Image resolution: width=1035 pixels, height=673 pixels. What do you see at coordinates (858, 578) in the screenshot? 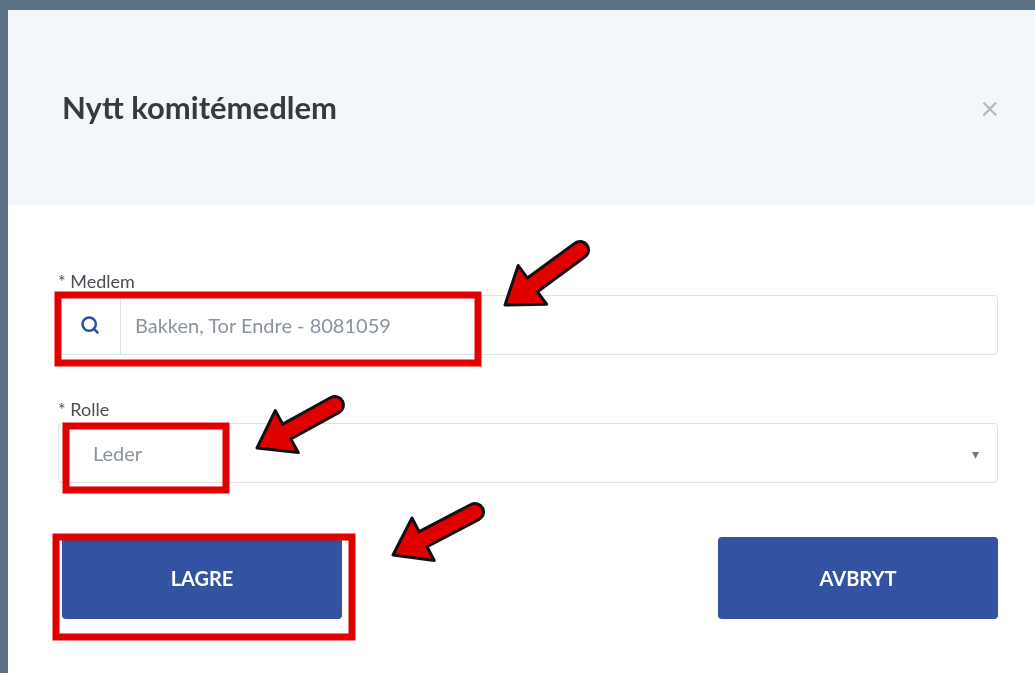
I see `dialog-button: AVBRYT` at bounding box center [858, 578].